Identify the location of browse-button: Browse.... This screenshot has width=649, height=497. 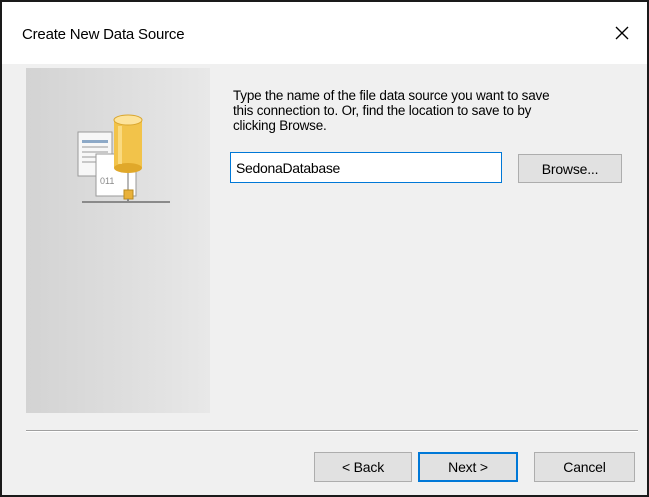
(570, 168).